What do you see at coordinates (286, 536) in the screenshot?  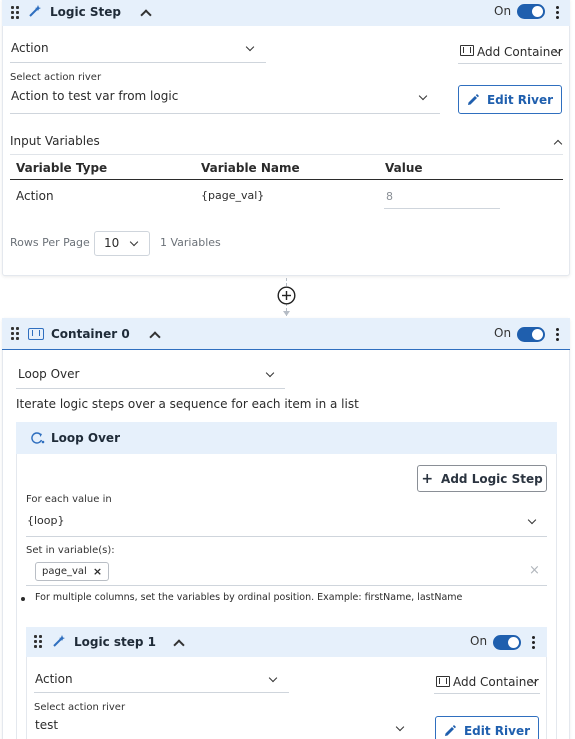 I see `for-each-underline` at bounding box center [286, 536].